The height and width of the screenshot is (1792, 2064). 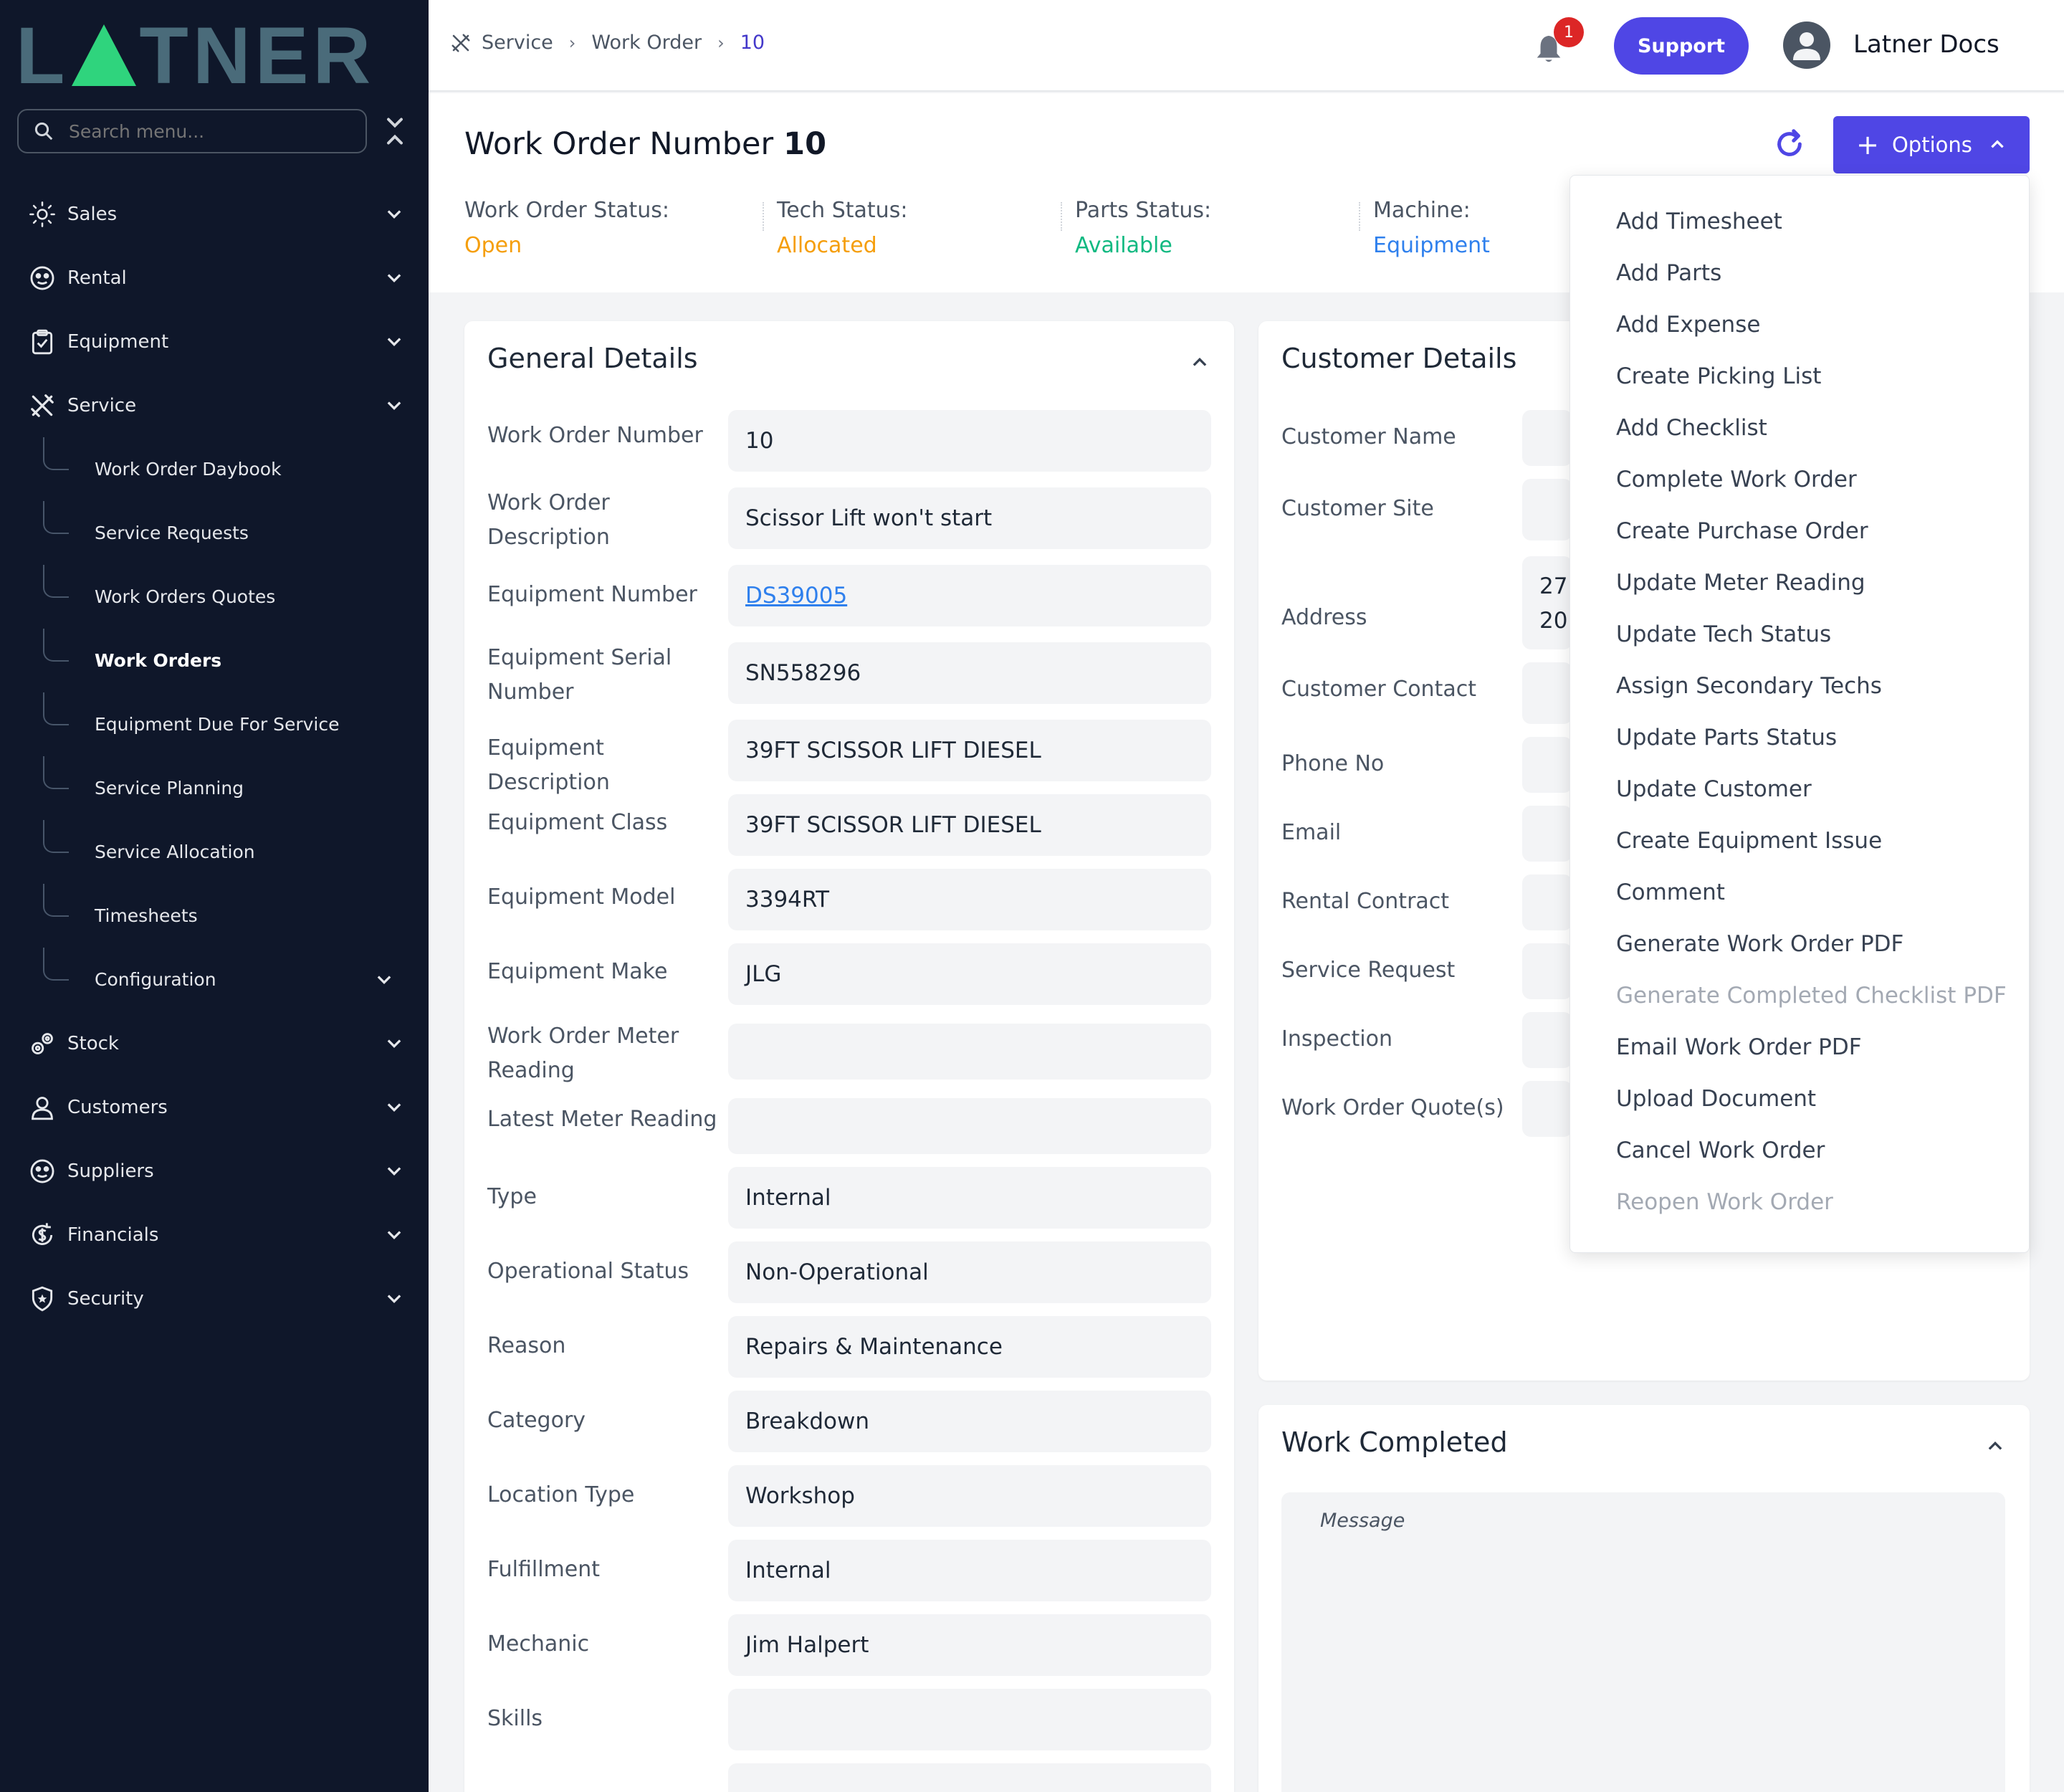 What do you see at coordinates (214, 469) in the screenshot?
I see `sidebar-subitem-work-order-daybook: Work Order Daybook` at bounding box center [214, 469].